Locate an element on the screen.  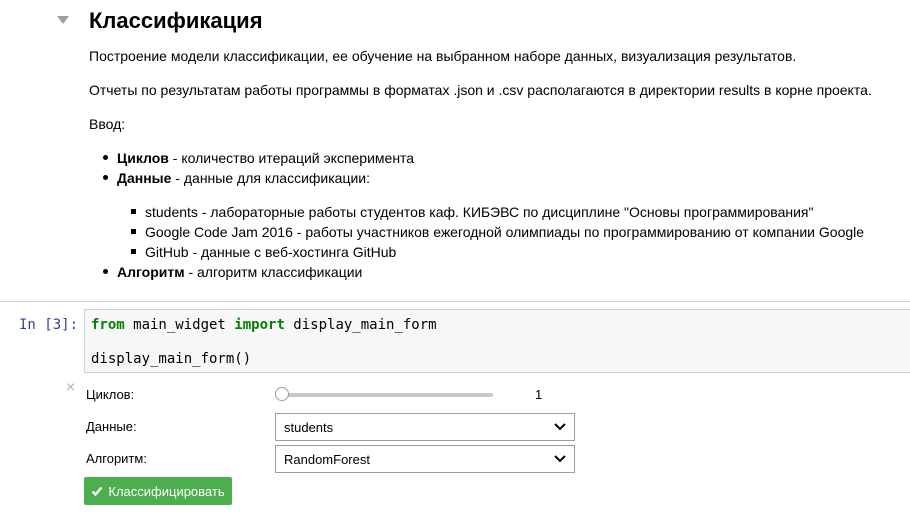
section-heading: Классификация is located at coordinates (176, 20).